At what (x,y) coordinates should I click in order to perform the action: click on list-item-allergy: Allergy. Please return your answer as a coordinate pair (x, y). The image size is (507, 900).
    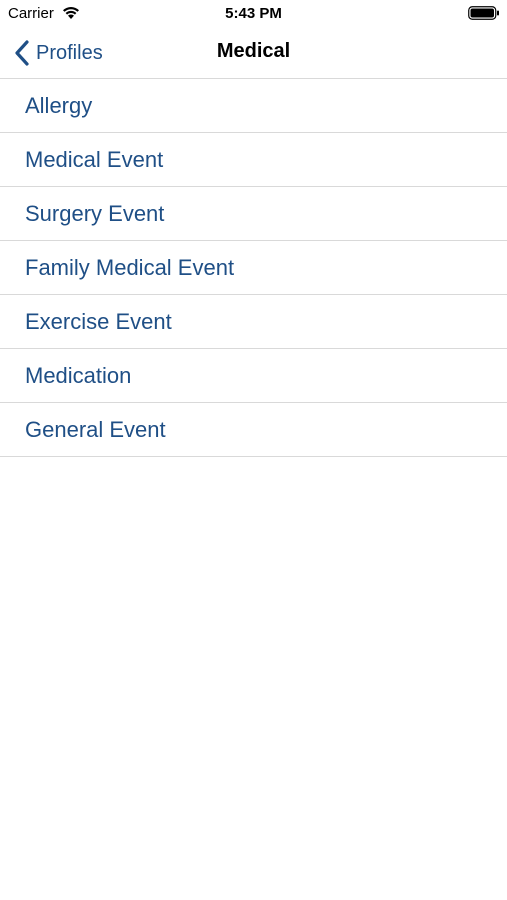
    Looking at the image, I should click on (253, 106).